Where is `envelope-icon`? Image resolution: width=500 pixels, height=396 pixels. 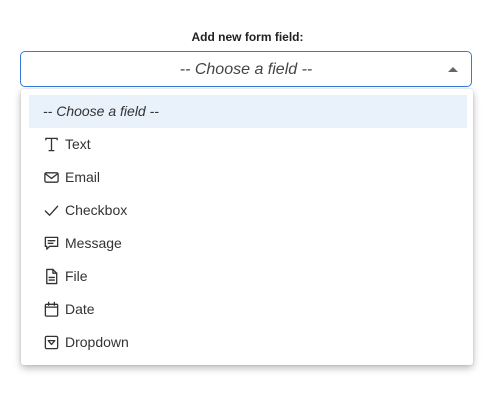 envelope-icon is located at coordinates (51, 178).